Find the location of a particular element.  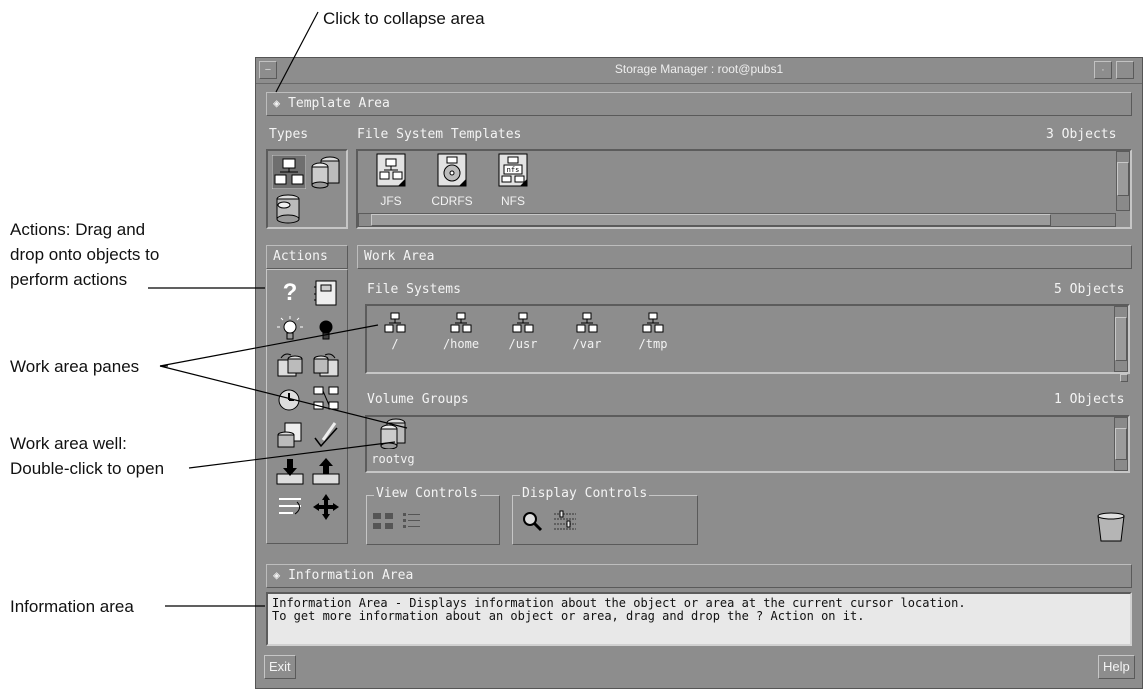

network-icon is located at coordinates (326, 399).